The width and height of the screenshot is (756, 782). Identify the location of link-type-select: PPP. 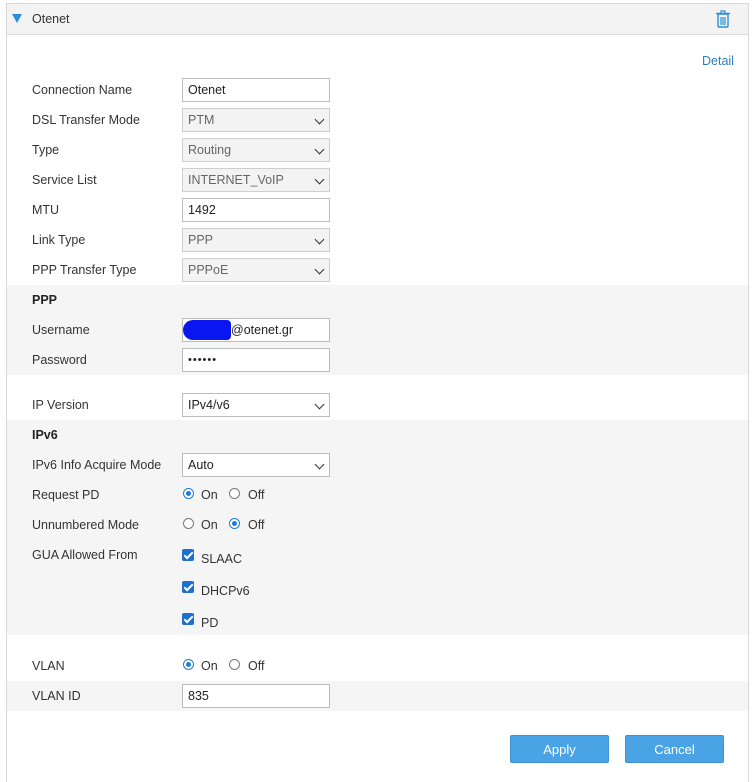
(256, 240).